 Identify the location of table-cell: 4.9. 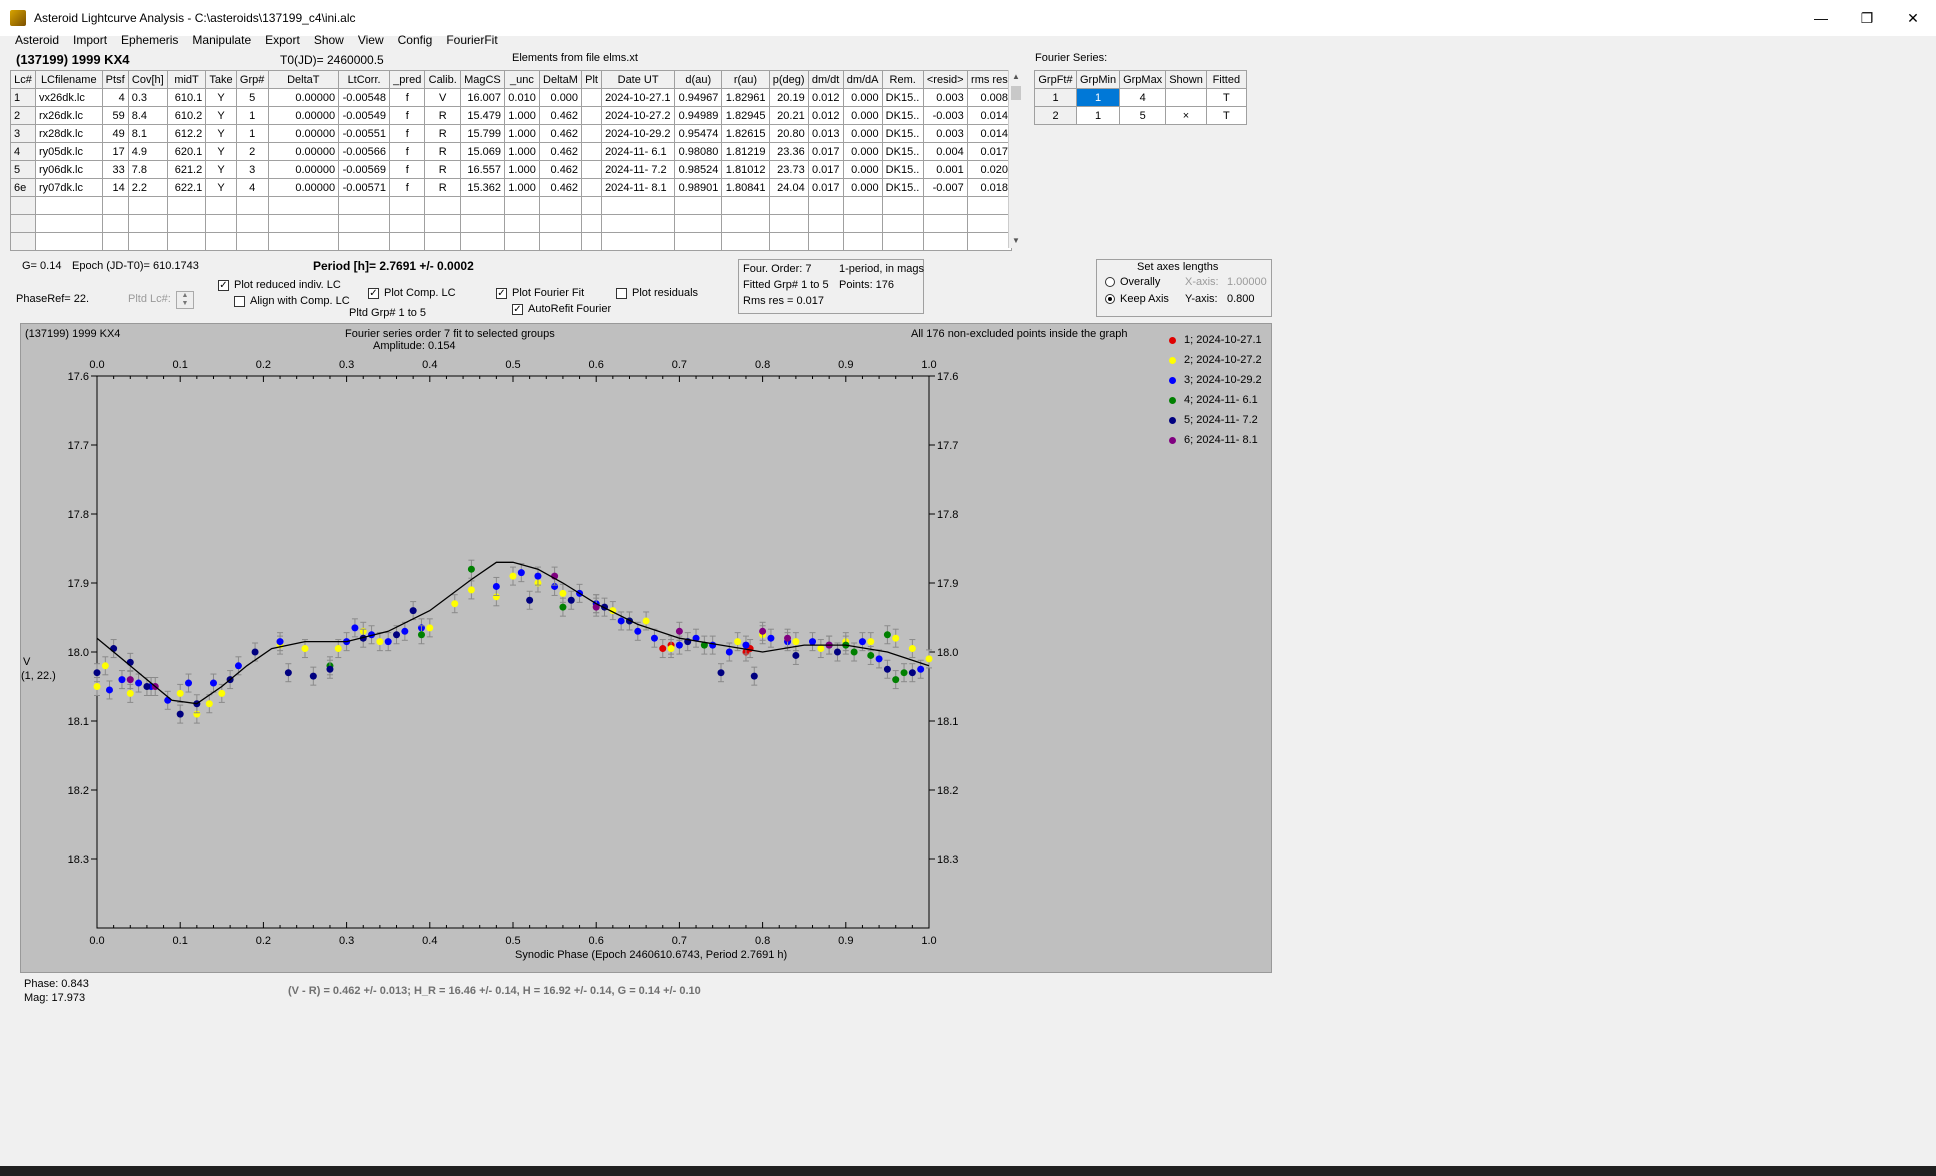
(147, 151).